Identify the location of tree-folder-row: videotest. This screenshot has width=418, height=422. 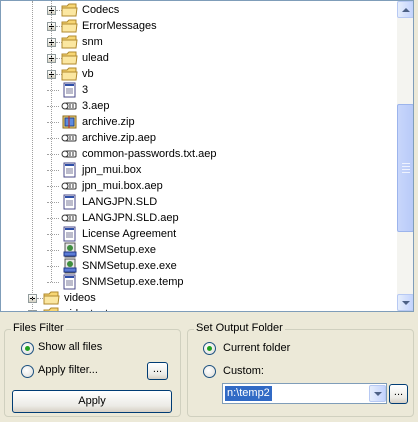
(198, 308).